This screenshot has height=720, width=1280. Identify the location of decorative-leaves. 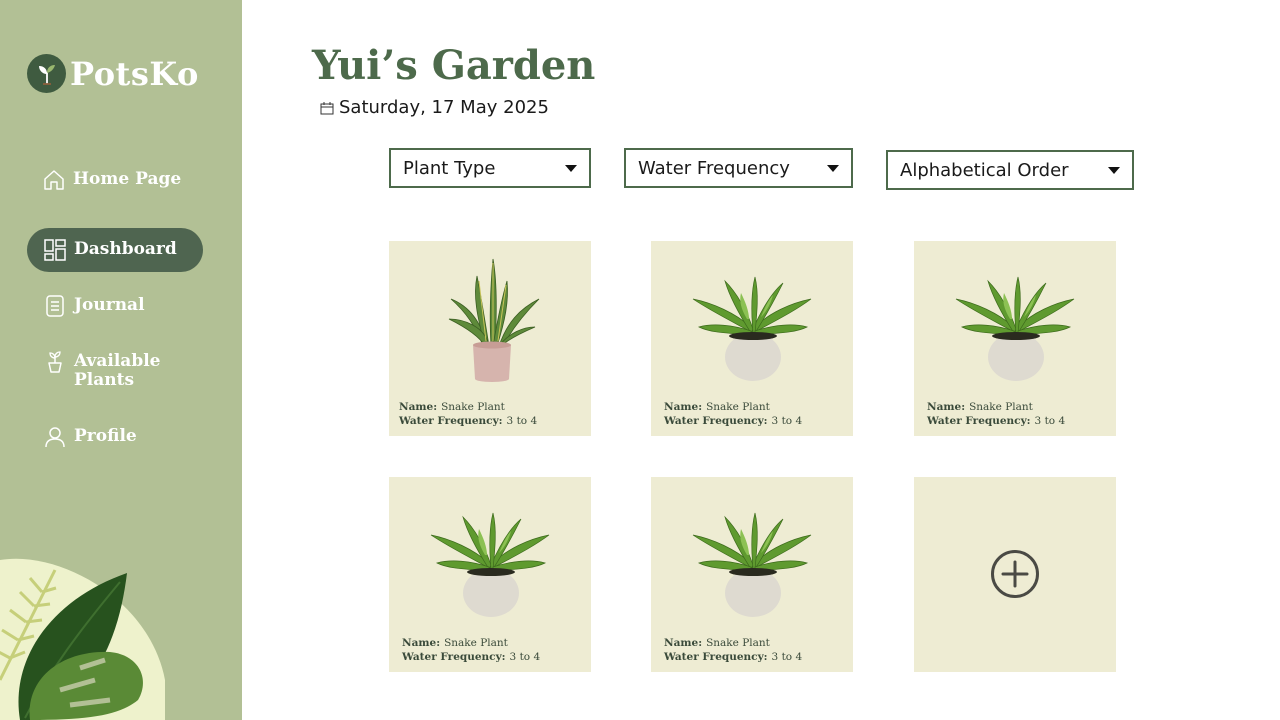
(82, 639).